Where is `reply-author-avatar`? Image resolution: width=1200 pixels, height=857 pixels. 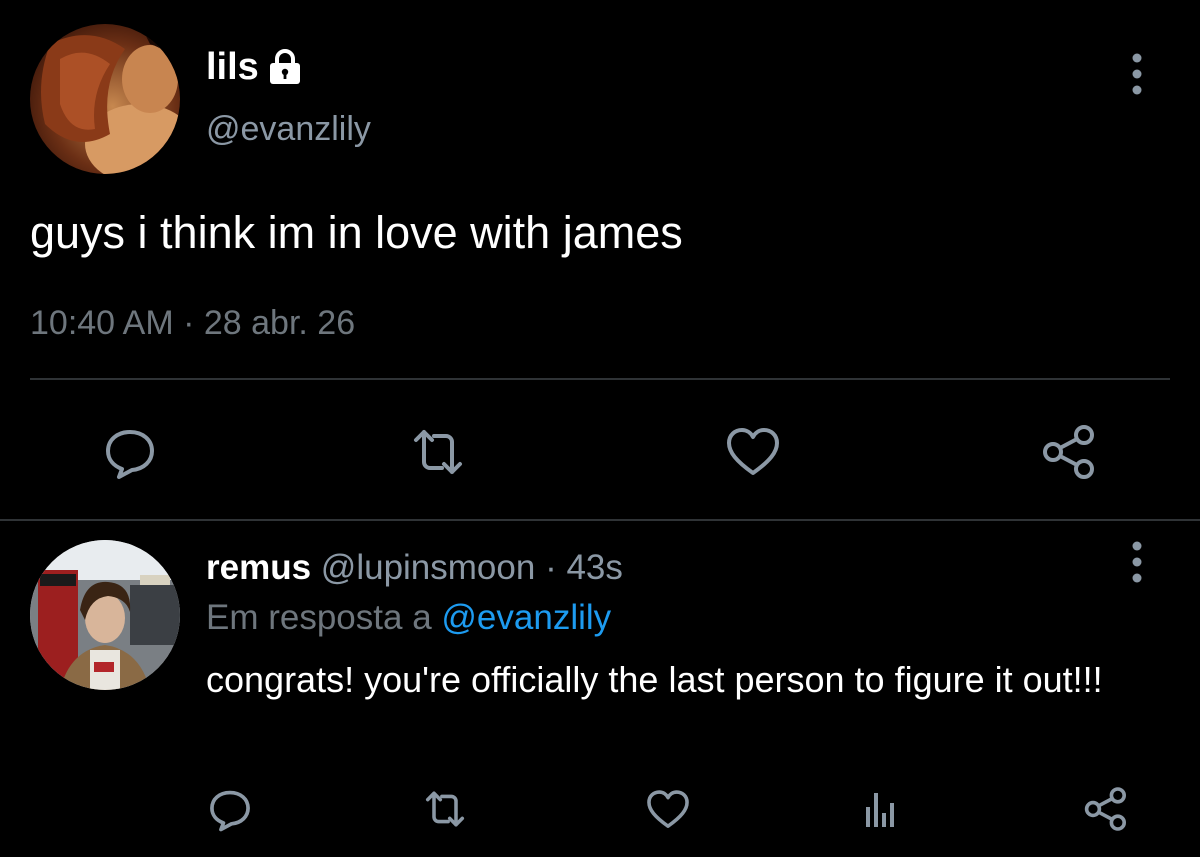 reply-author-avatar is located at coordinates (105, 615).